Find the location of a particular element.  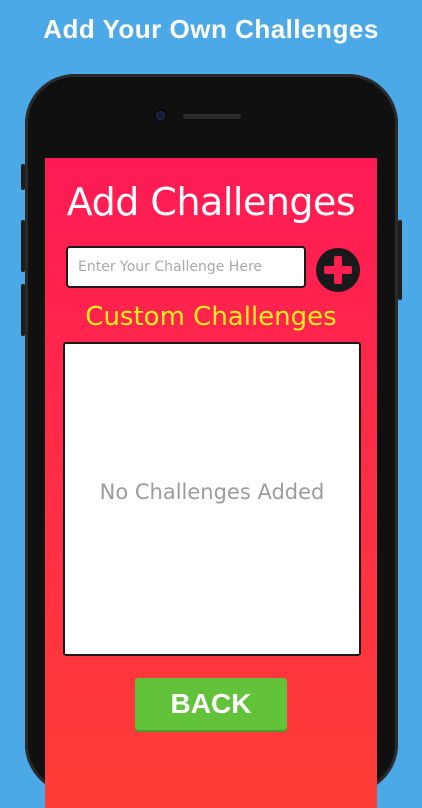

screen-title: Add Challenges is located at coordinates (211, 202).